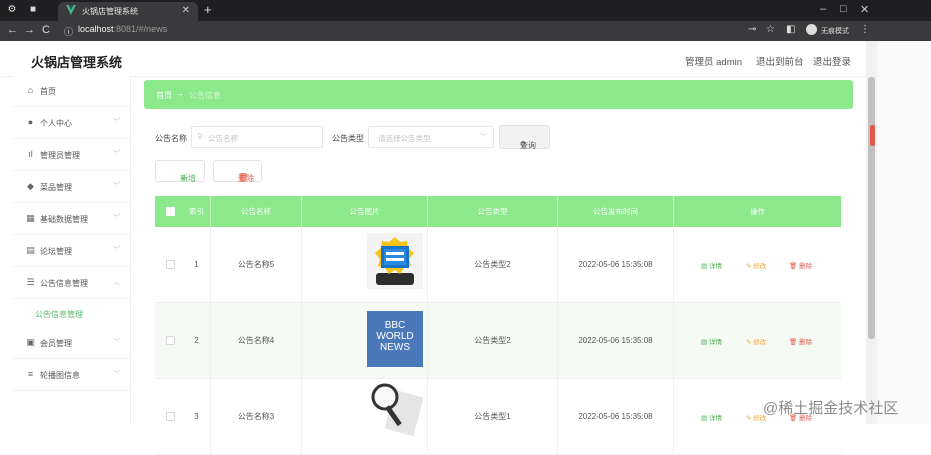 Image resolution: width=931 pixels, height=455 pixels. I want to click on breadcrumb-home: 首页, so click(164, 95).